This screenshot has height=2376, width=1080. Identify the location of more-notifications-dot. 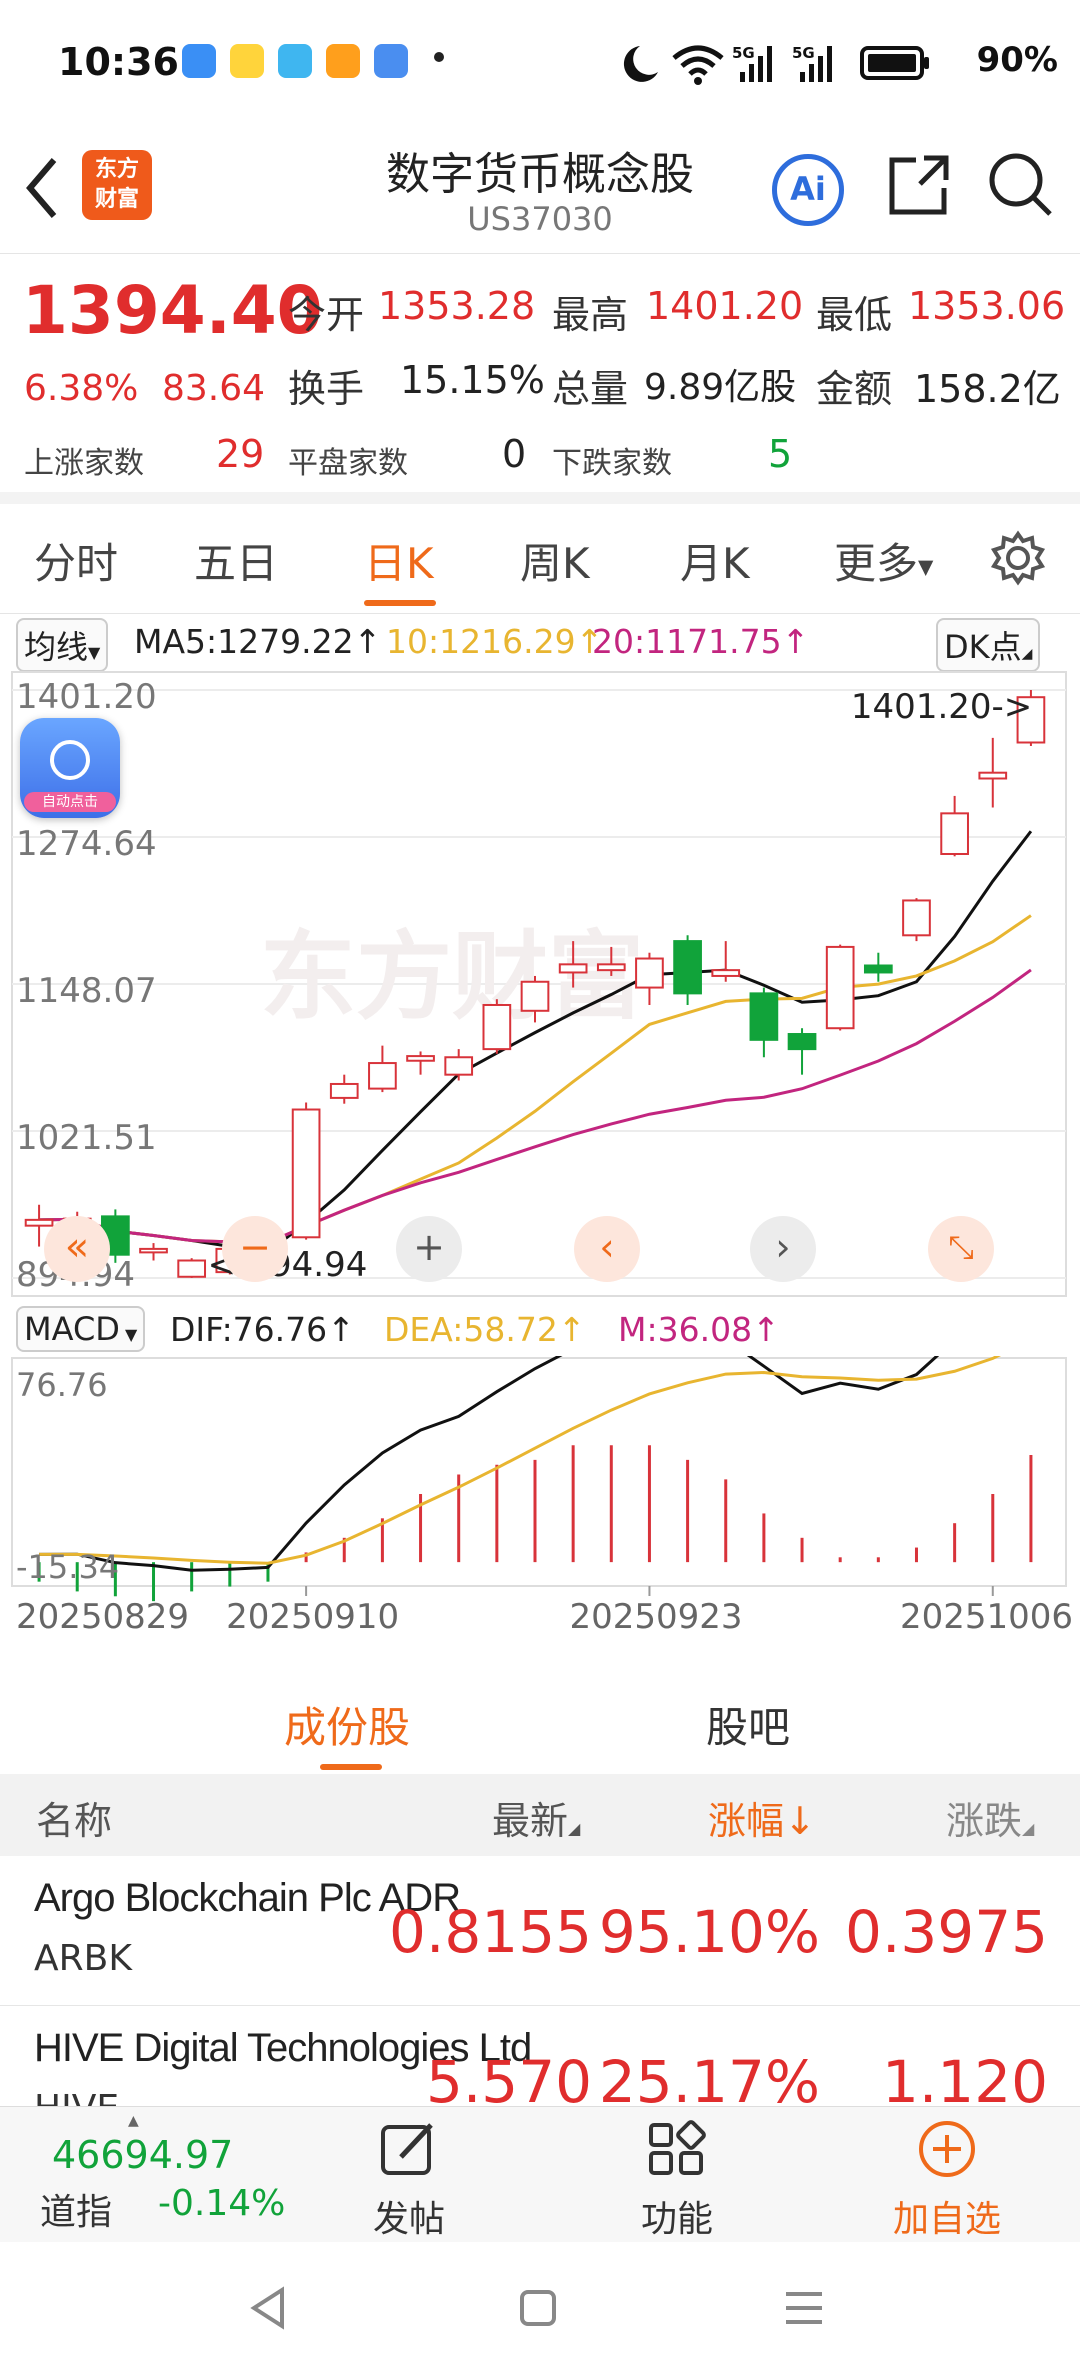
(439, 57).